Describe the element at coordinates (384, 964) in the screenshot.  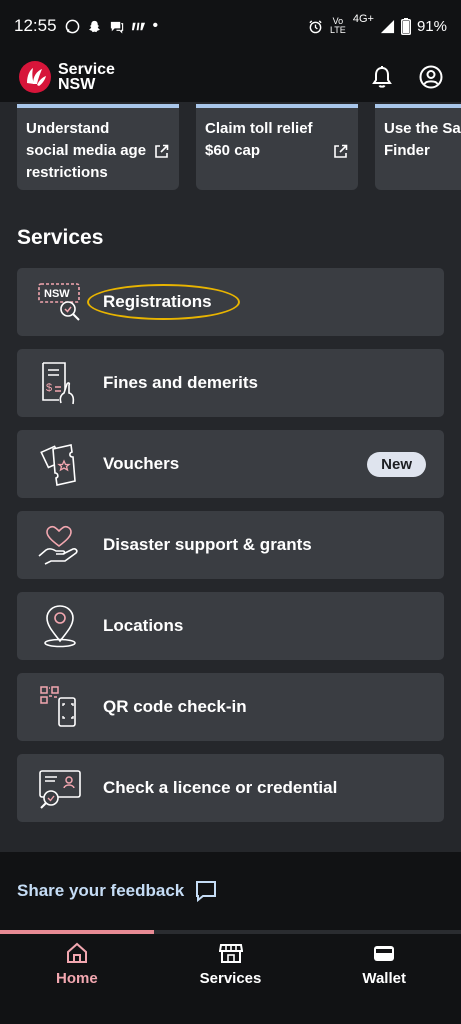
I see `nav-item-wallet: Wallet` at that location.